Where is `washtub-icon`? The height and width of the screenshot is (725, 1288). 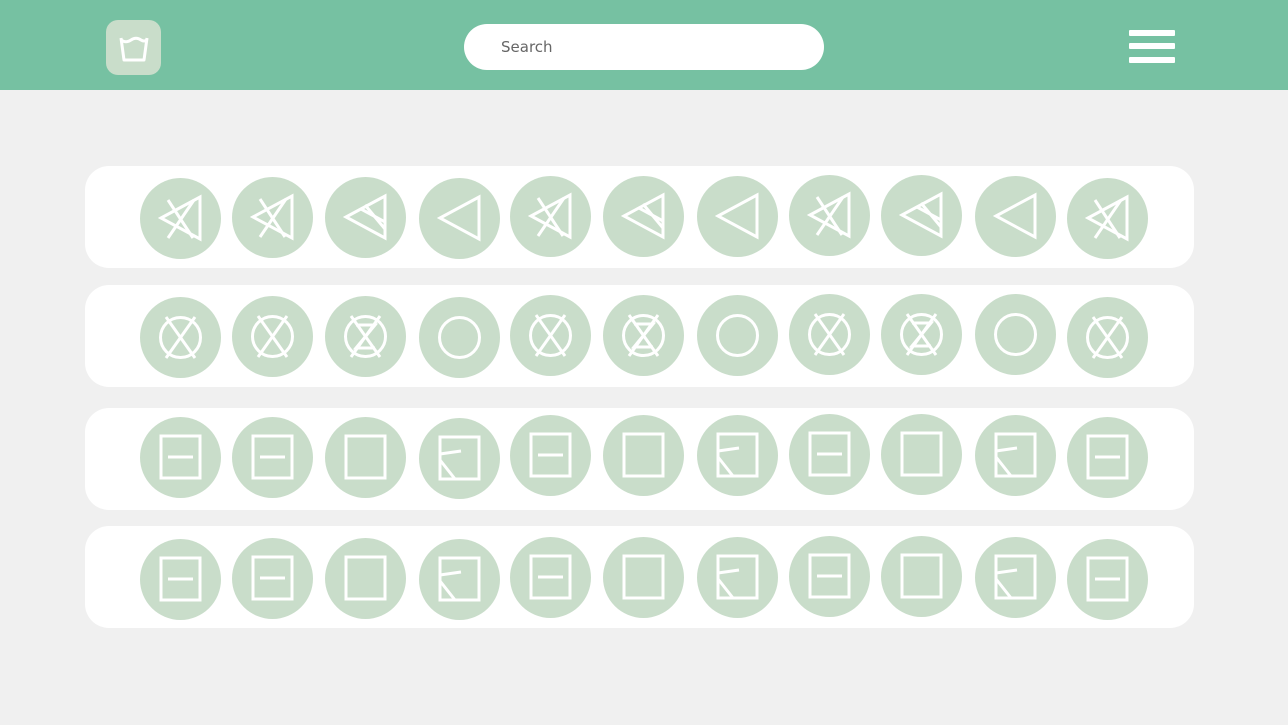 washtub-icon is located at coordinates (133, 48).